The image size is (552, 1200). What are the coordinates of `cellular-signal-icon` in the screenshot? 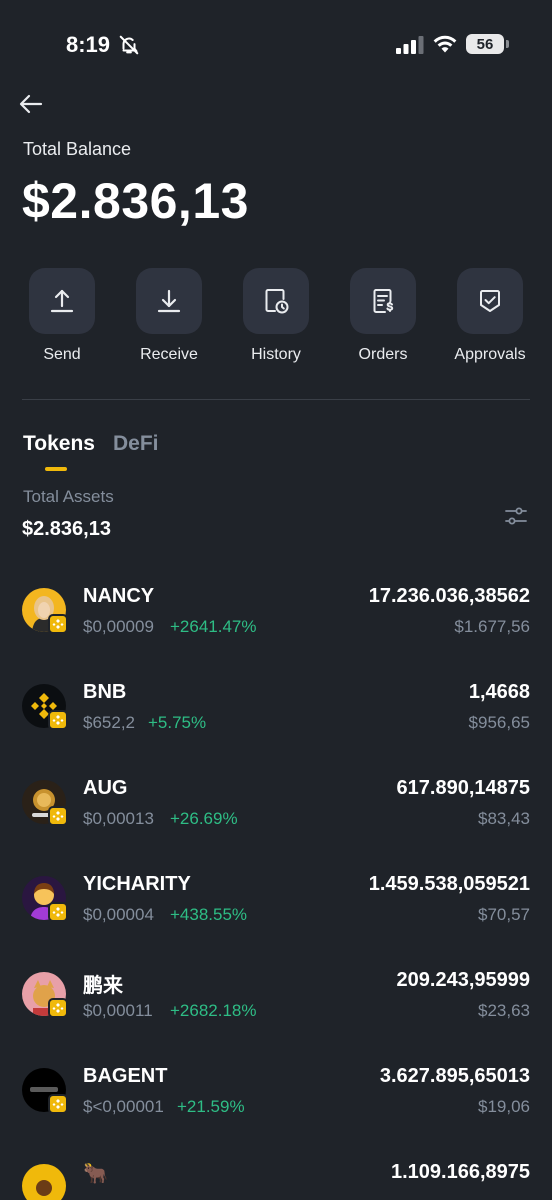 It's located at (410, 45).